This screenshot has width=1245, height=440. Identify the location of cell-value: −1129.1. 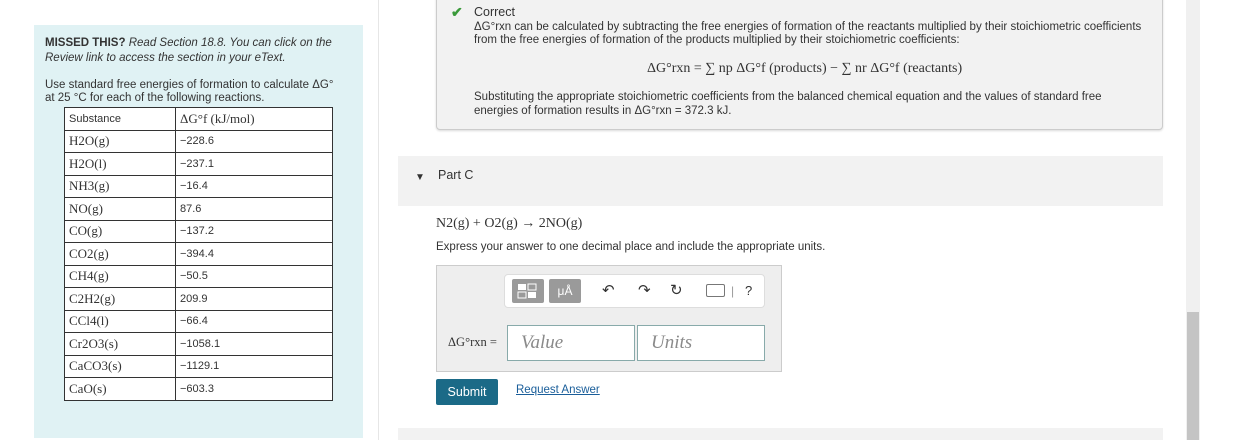
(254, 366).